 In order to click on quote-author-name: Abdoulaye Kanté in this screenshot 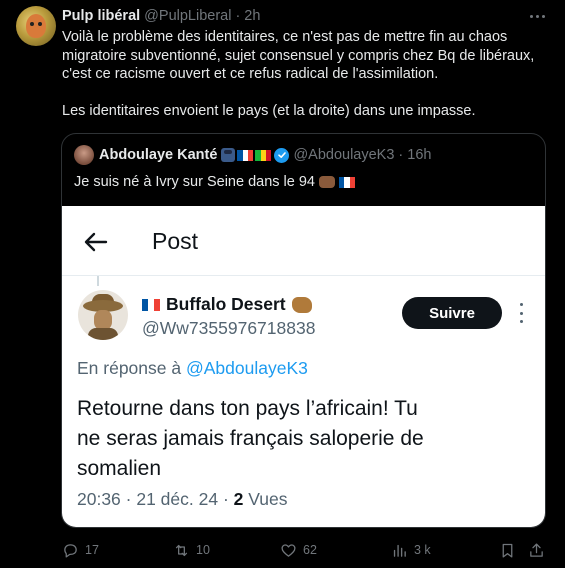, I will do `click(158, 155)`.